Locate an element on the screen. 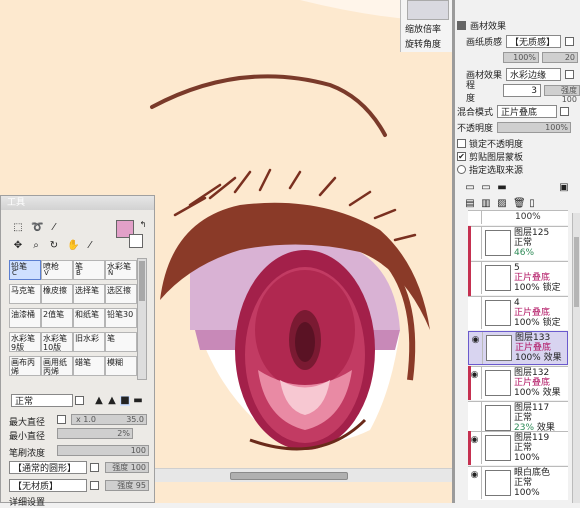 This screenshot has height=508, width=580. paper-texture-select: 【无质感】 is located at coordinates (534, 41).